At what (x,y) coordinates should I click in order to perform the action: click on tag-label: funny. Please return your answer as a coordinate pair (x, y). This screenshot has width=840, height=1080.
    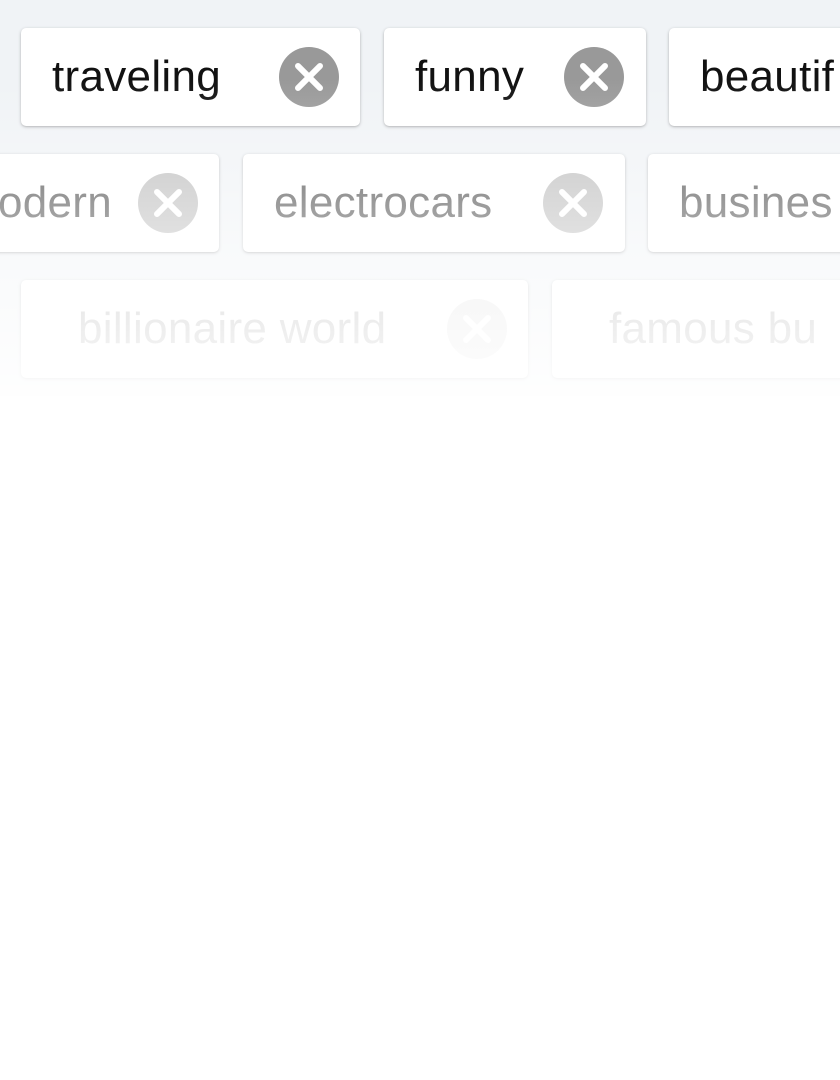
    Looking at the image, I should click on (470, 76).